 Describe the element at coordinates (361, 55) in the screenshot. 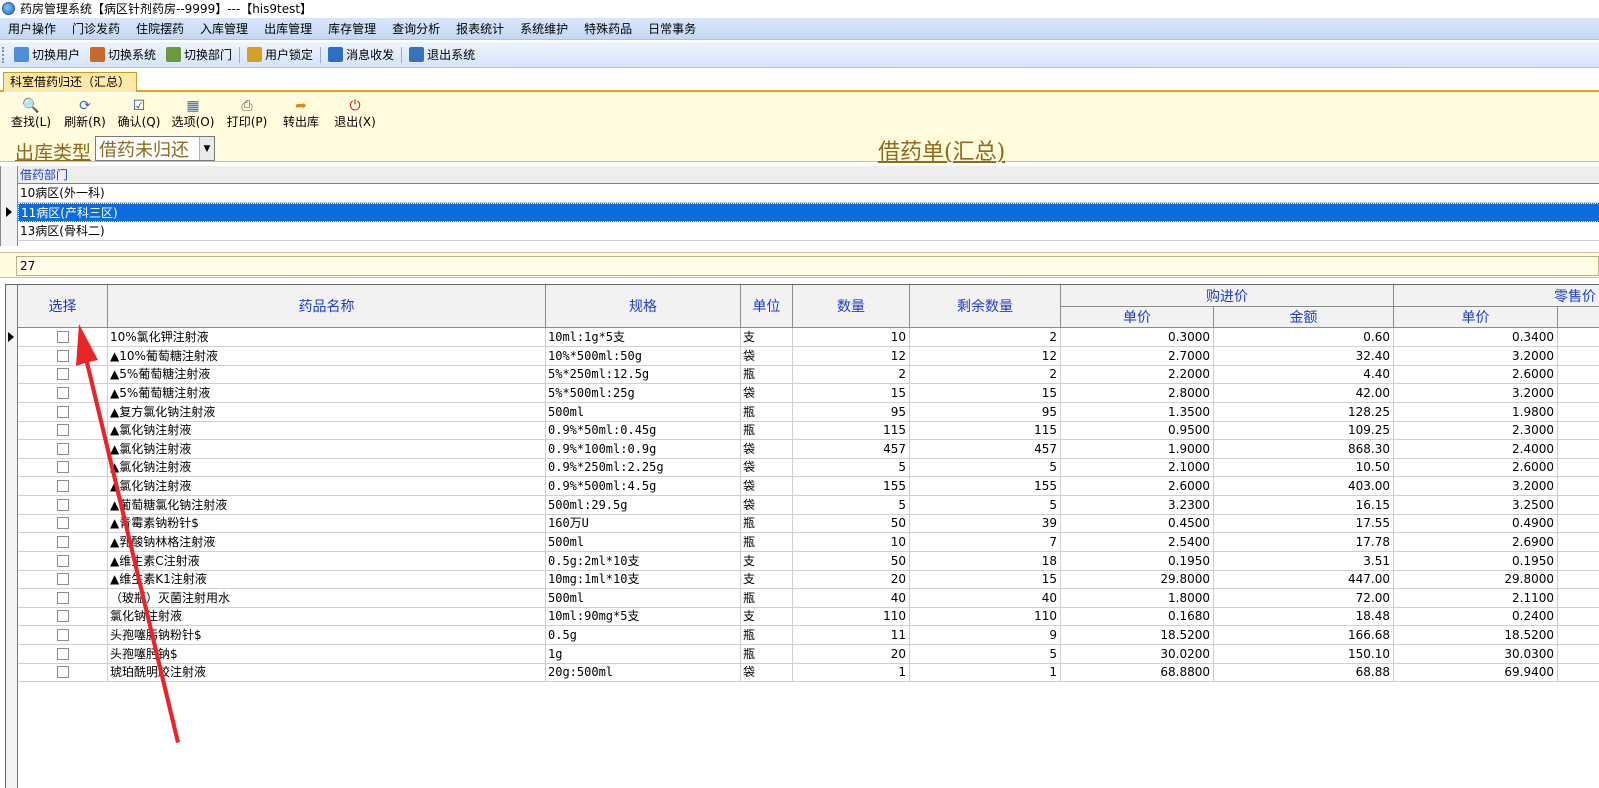

I see `toolbar-button-4: 消息收发` at that location.